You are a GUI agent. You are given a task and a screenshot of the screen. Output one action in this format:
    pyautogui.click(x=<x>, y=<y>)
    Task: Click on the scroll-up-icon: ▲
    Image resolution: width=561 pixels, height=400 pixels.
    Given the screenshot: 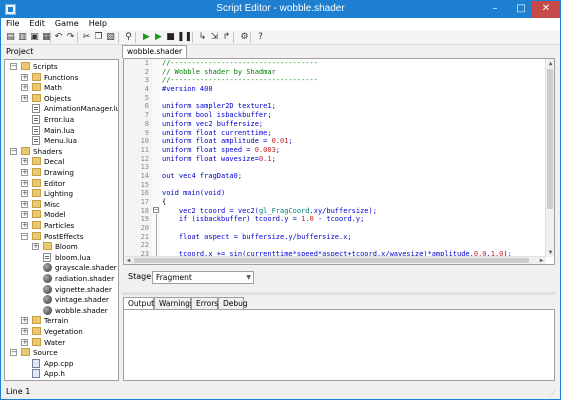 What is the action you would take?
    pyautogui.click(x=550, y=63)
    